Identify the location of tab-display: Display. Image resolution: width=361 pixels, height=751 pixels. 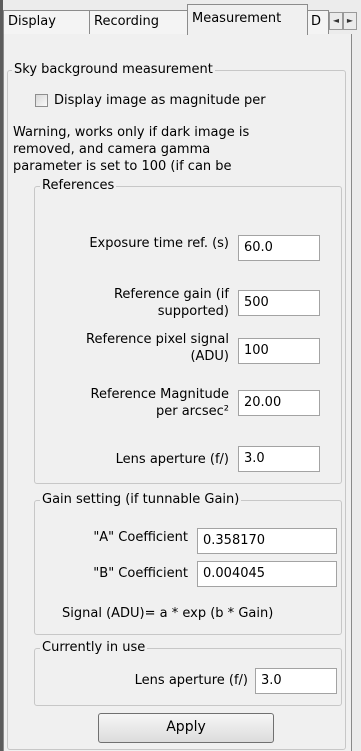
(46, 22).